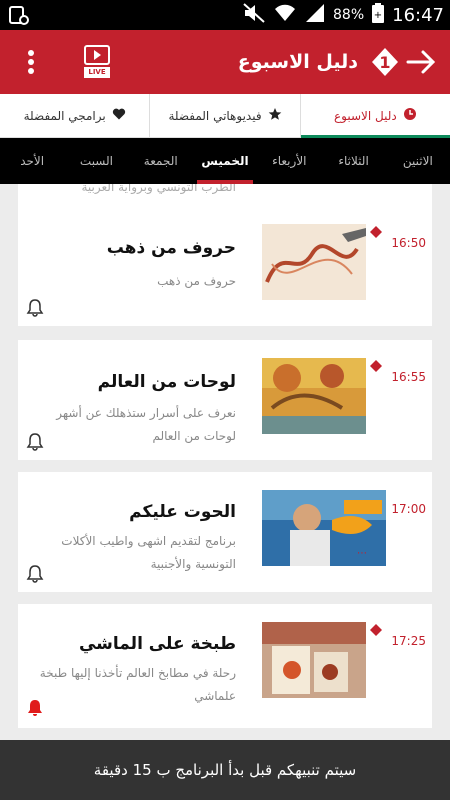 This screenshot has height=800, width=450. What do you see at coordinates (158, 189) in the screenshot?
I see `program-description: الطرب التونسي وبرواية العربية` at bounding box center [158, 189].